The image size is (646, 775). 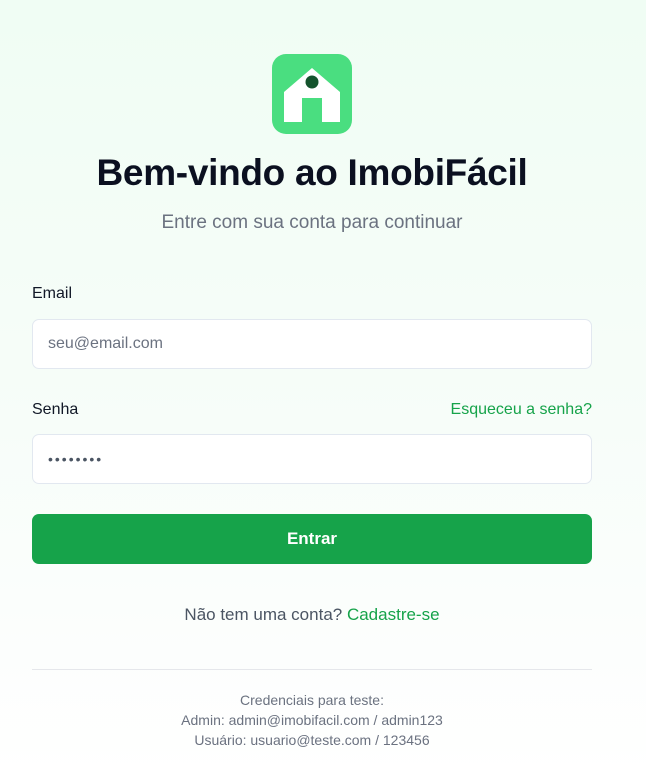 I want to click on page-title: Bem-vindo ao ImobiFácil, so click(x=312, y=172).